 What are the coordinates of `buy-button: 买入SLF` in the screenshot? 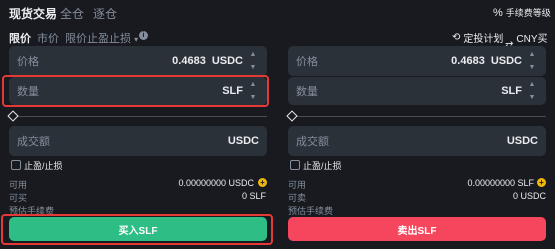 It's located at (138, 229).